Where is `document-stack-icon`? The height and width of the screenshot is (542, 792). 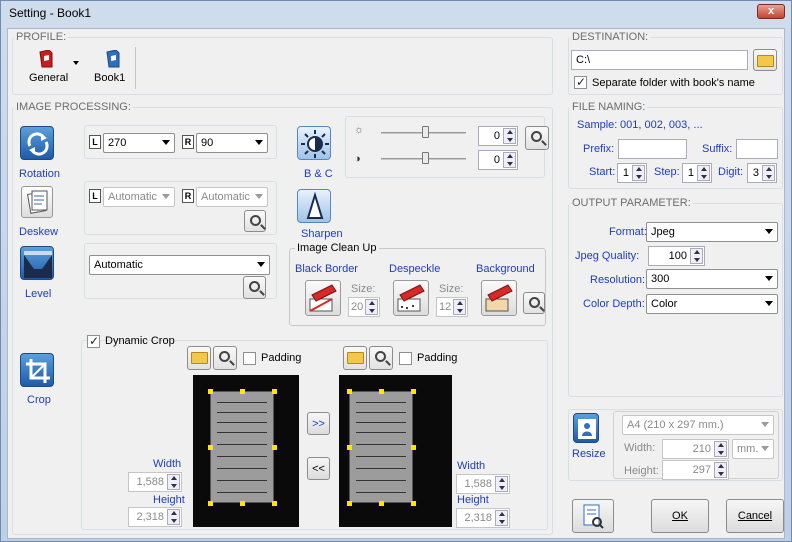
document-stack-icon is located at coordinates (37, 202).